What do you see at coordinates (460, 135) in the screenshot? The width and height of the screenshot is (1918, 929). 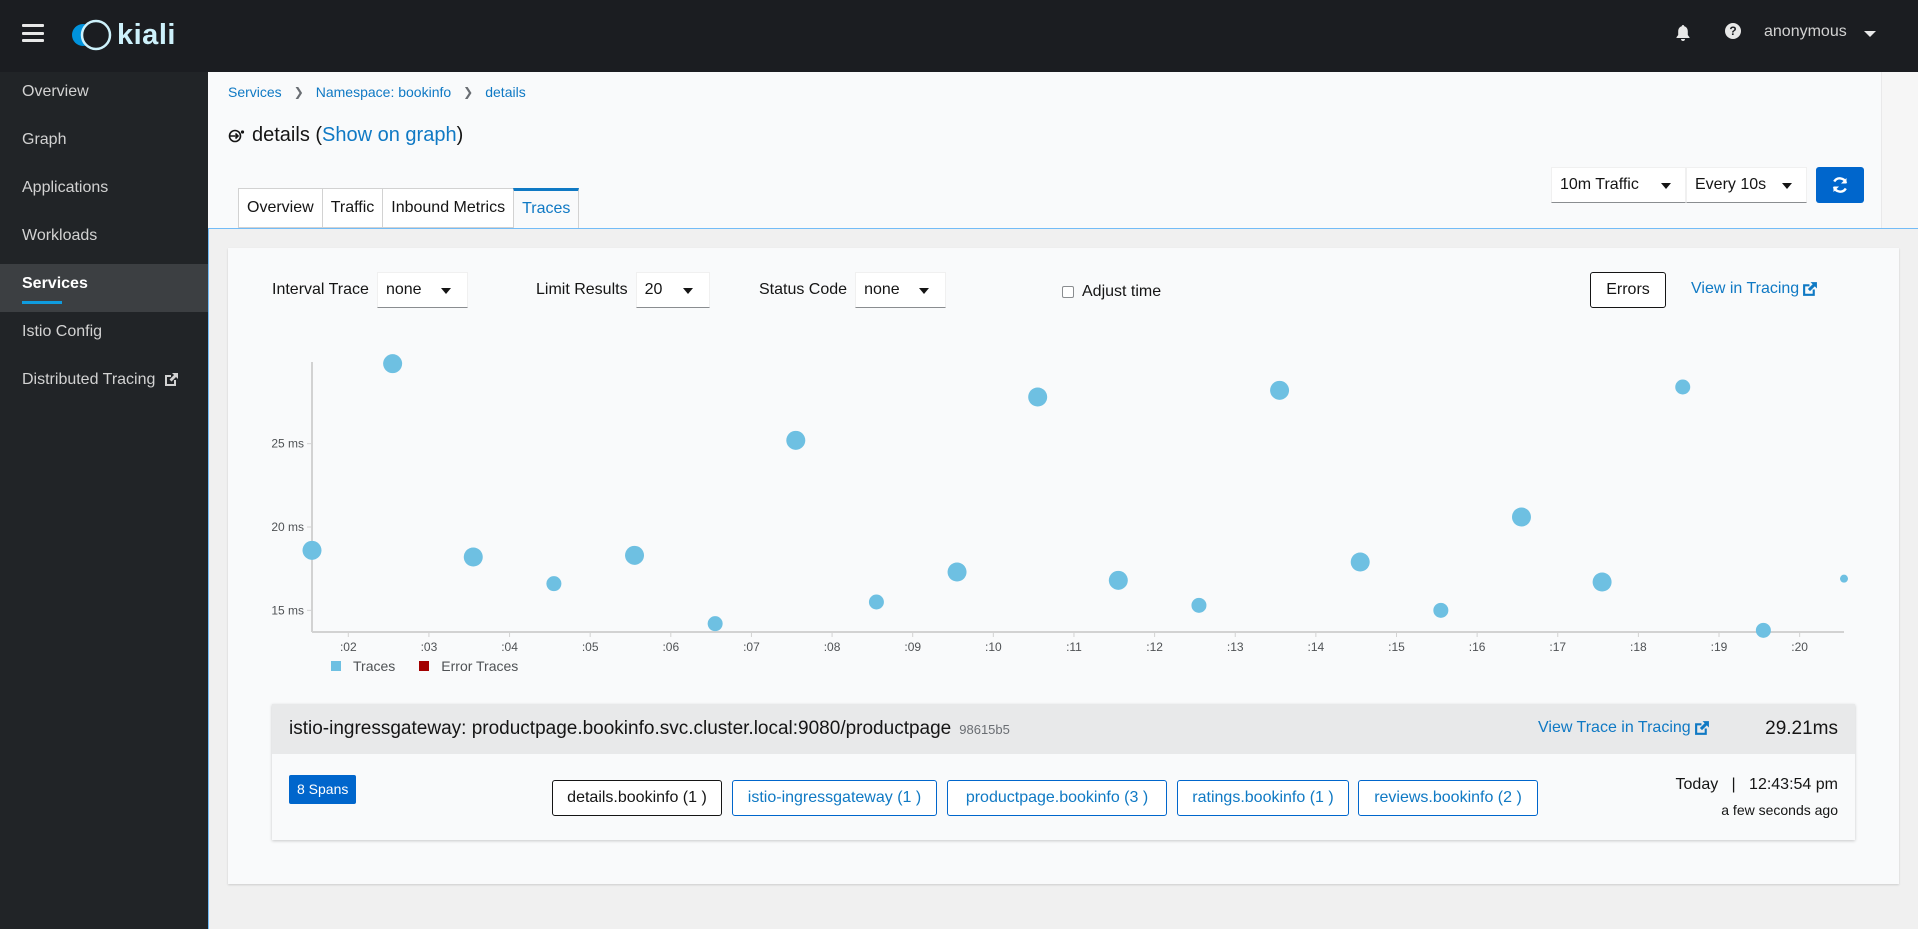 I see `paren-close: )` at bounding box center [460, 135].